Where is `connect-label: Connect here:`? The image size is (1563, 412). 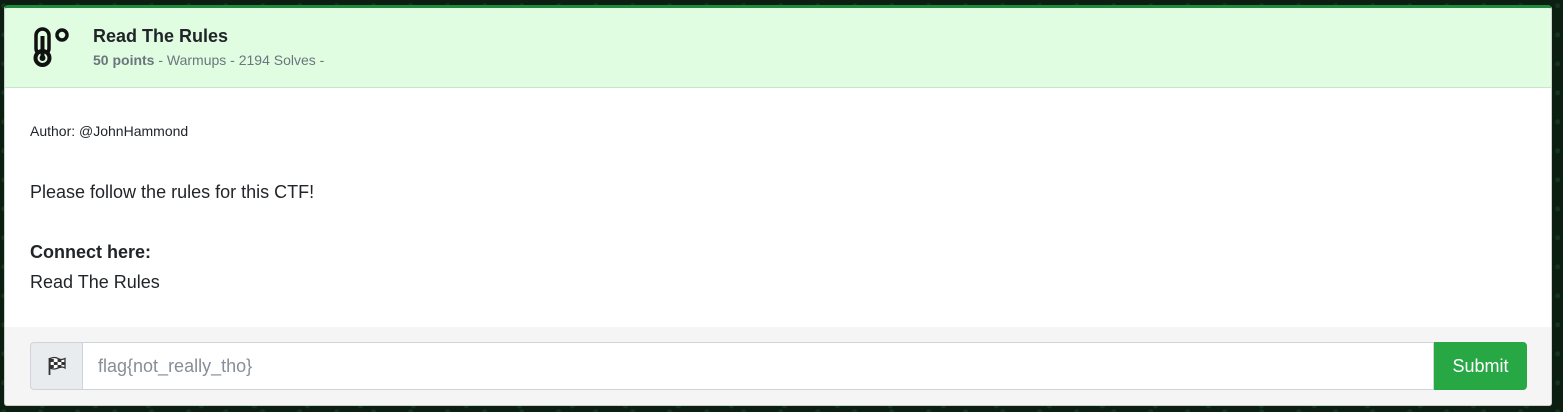 connect-label: Connect here: is located at coordinates (91, 252).